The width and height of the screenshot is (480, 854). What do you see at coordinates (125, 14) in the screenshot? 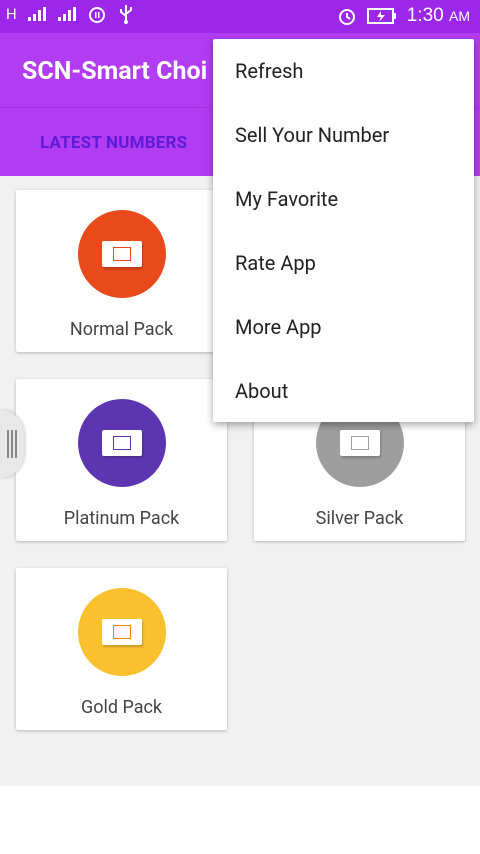
I see `usb-icon` at bounding box center [125, 14].